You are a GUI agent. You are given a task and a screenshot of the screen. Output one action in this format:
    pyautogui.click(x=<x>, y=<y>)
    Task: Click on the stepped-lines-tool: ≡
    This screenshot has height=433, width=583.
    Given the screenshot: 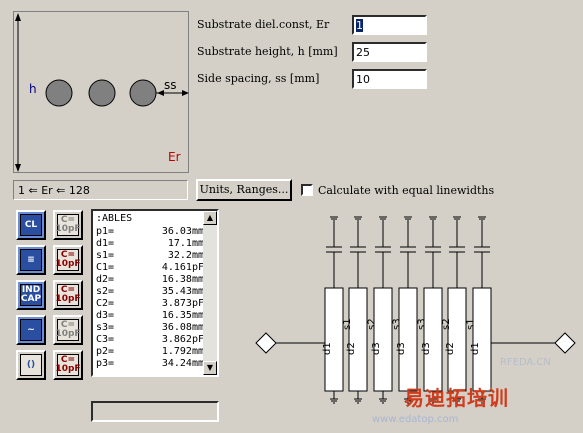 What is the action you would take?
    pyautogui.click(x=31, y=260)
    